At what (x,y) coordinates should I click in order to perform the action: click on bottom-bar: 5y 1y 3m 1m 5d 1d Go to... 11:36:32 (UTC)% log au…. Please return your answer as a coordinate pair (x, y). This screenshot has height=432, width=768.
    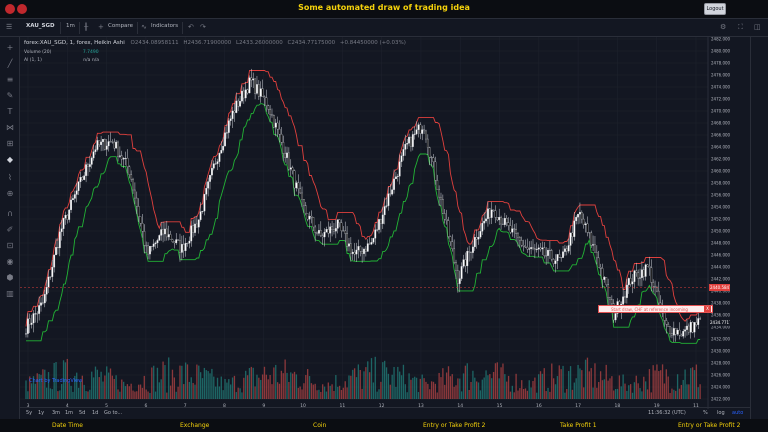
    Looking at the image, I should click on (385, 413).